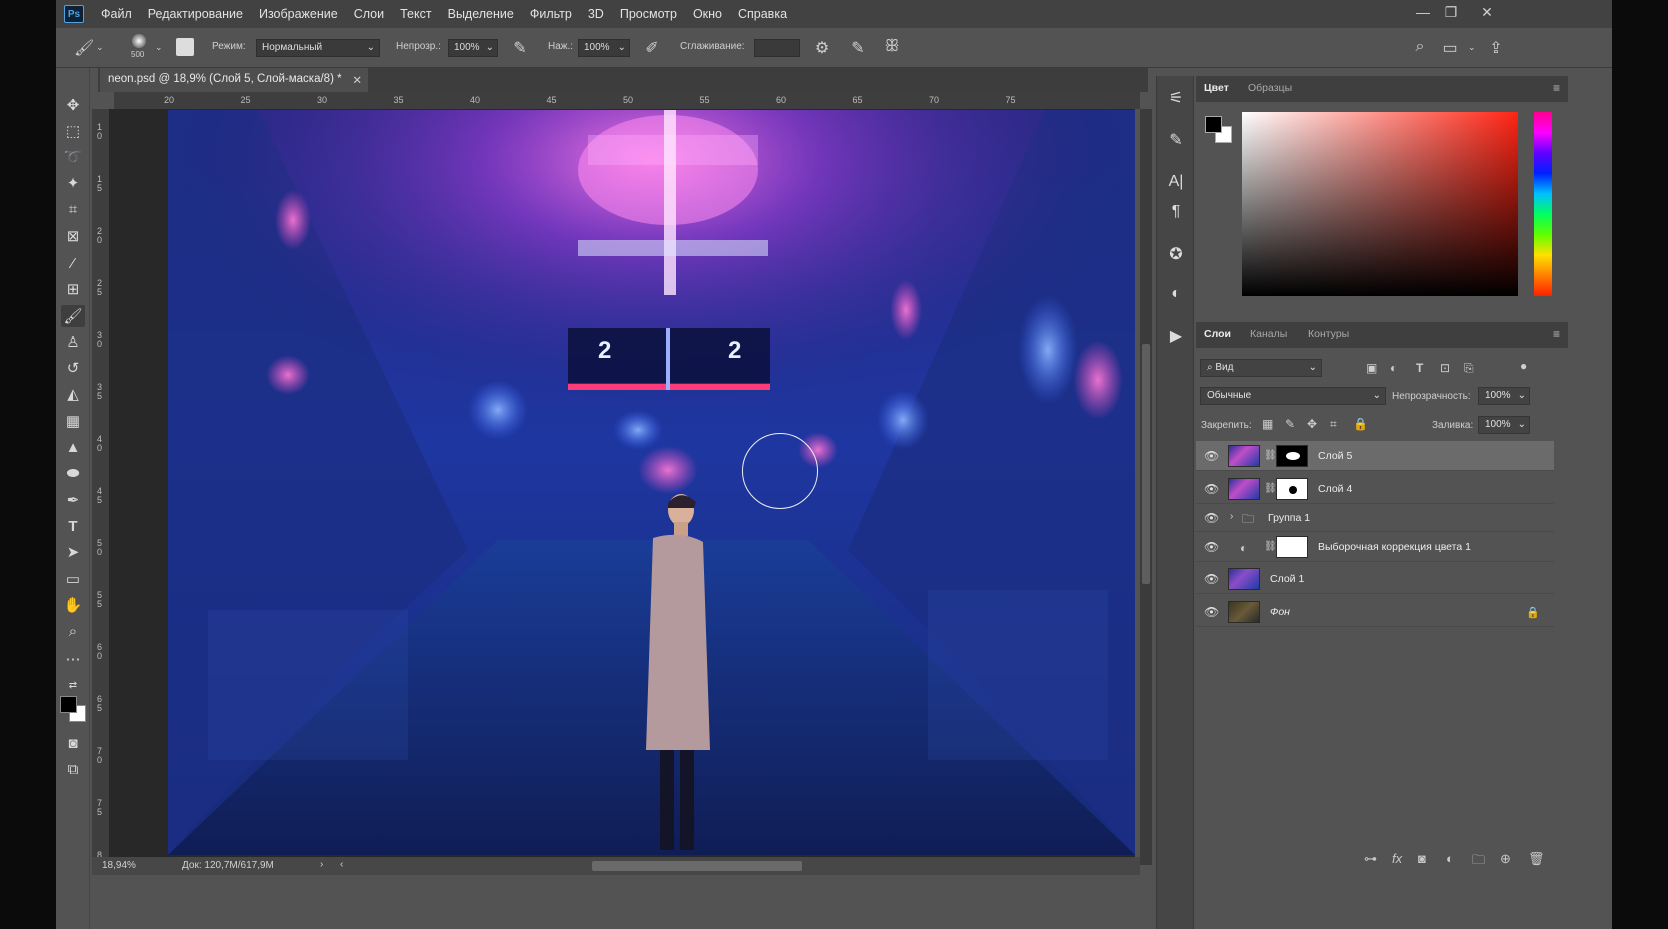 The height and width of the screenshot is (929, 1668). I want to click on filter-toggle-icon: ●, so click(1523, 366).